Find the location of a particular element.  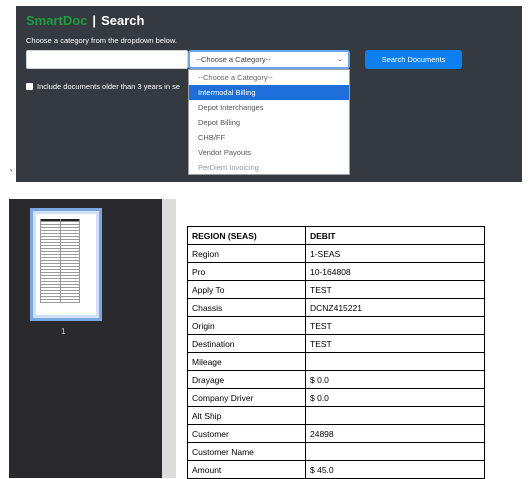

table-row: Destination TEST is located at coordinates (336, 343).